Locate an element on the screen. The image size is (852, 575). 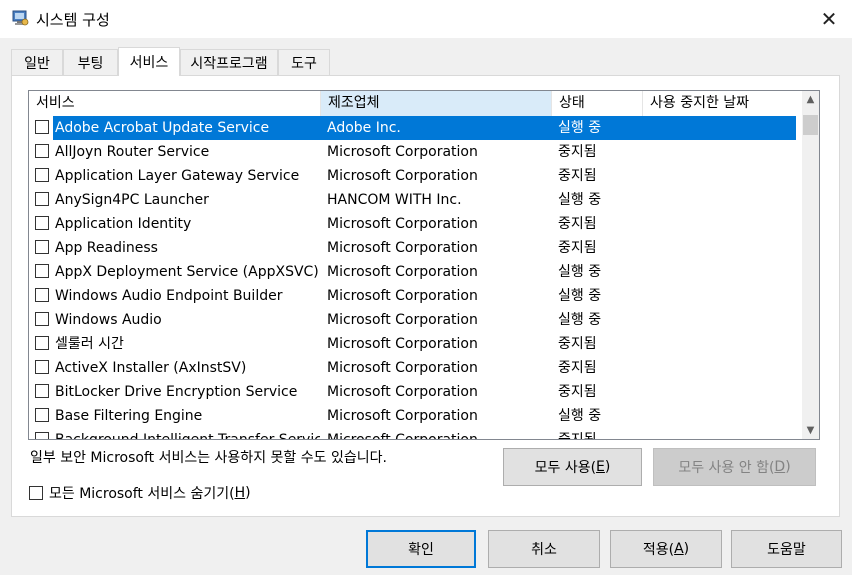
scroll-thumb is located at coordinates (810, 125).